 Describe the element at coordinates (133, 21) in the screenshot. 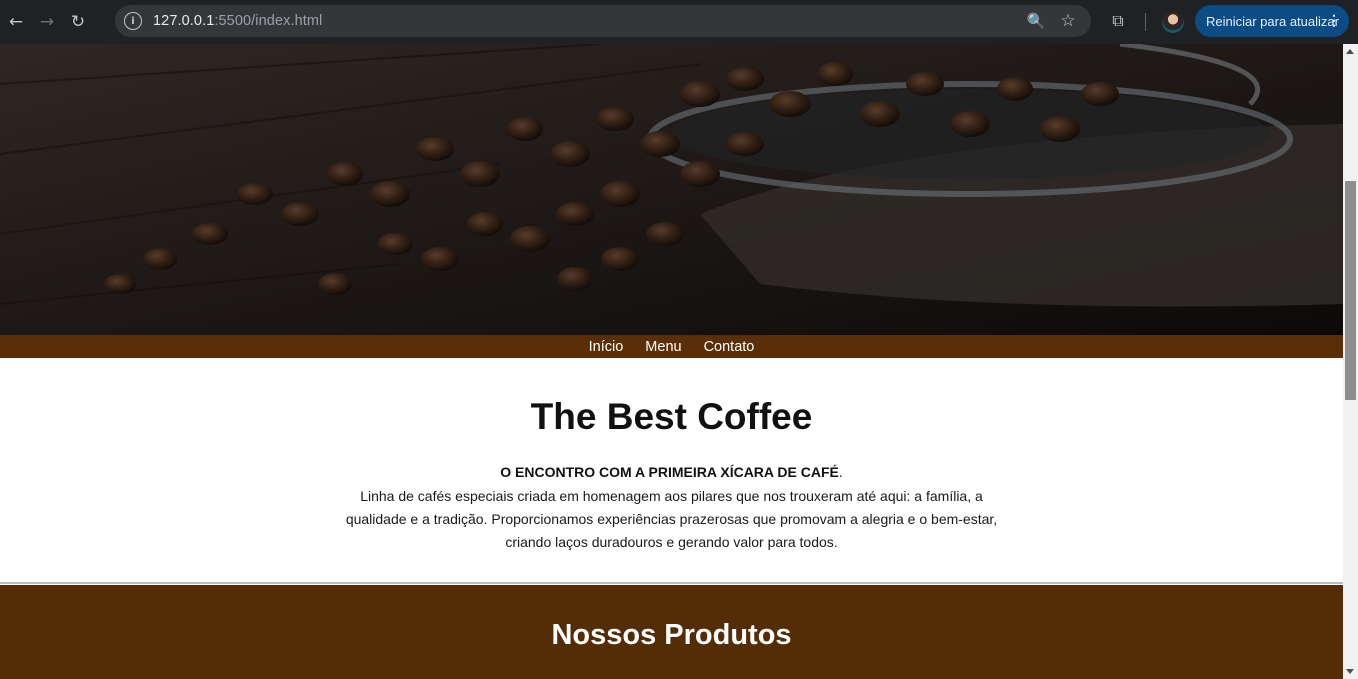

I see `site-info-icon: i` at that location.